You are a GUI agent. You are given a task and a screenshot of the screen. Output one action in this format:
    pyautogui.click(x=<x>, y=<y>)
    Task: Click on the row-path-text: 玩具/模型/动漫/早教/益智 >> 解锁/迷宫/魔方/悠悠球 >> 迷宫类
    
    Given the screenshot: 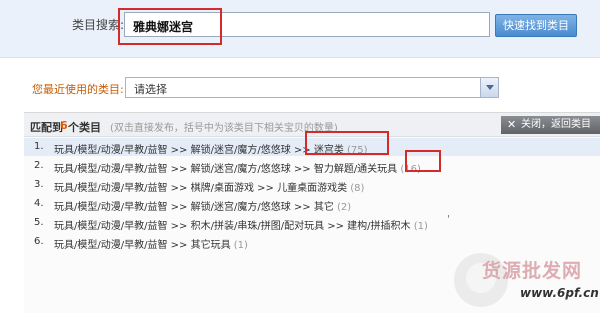 What is the action you would take?
    pyautogui.click(x=199, y=150)
    